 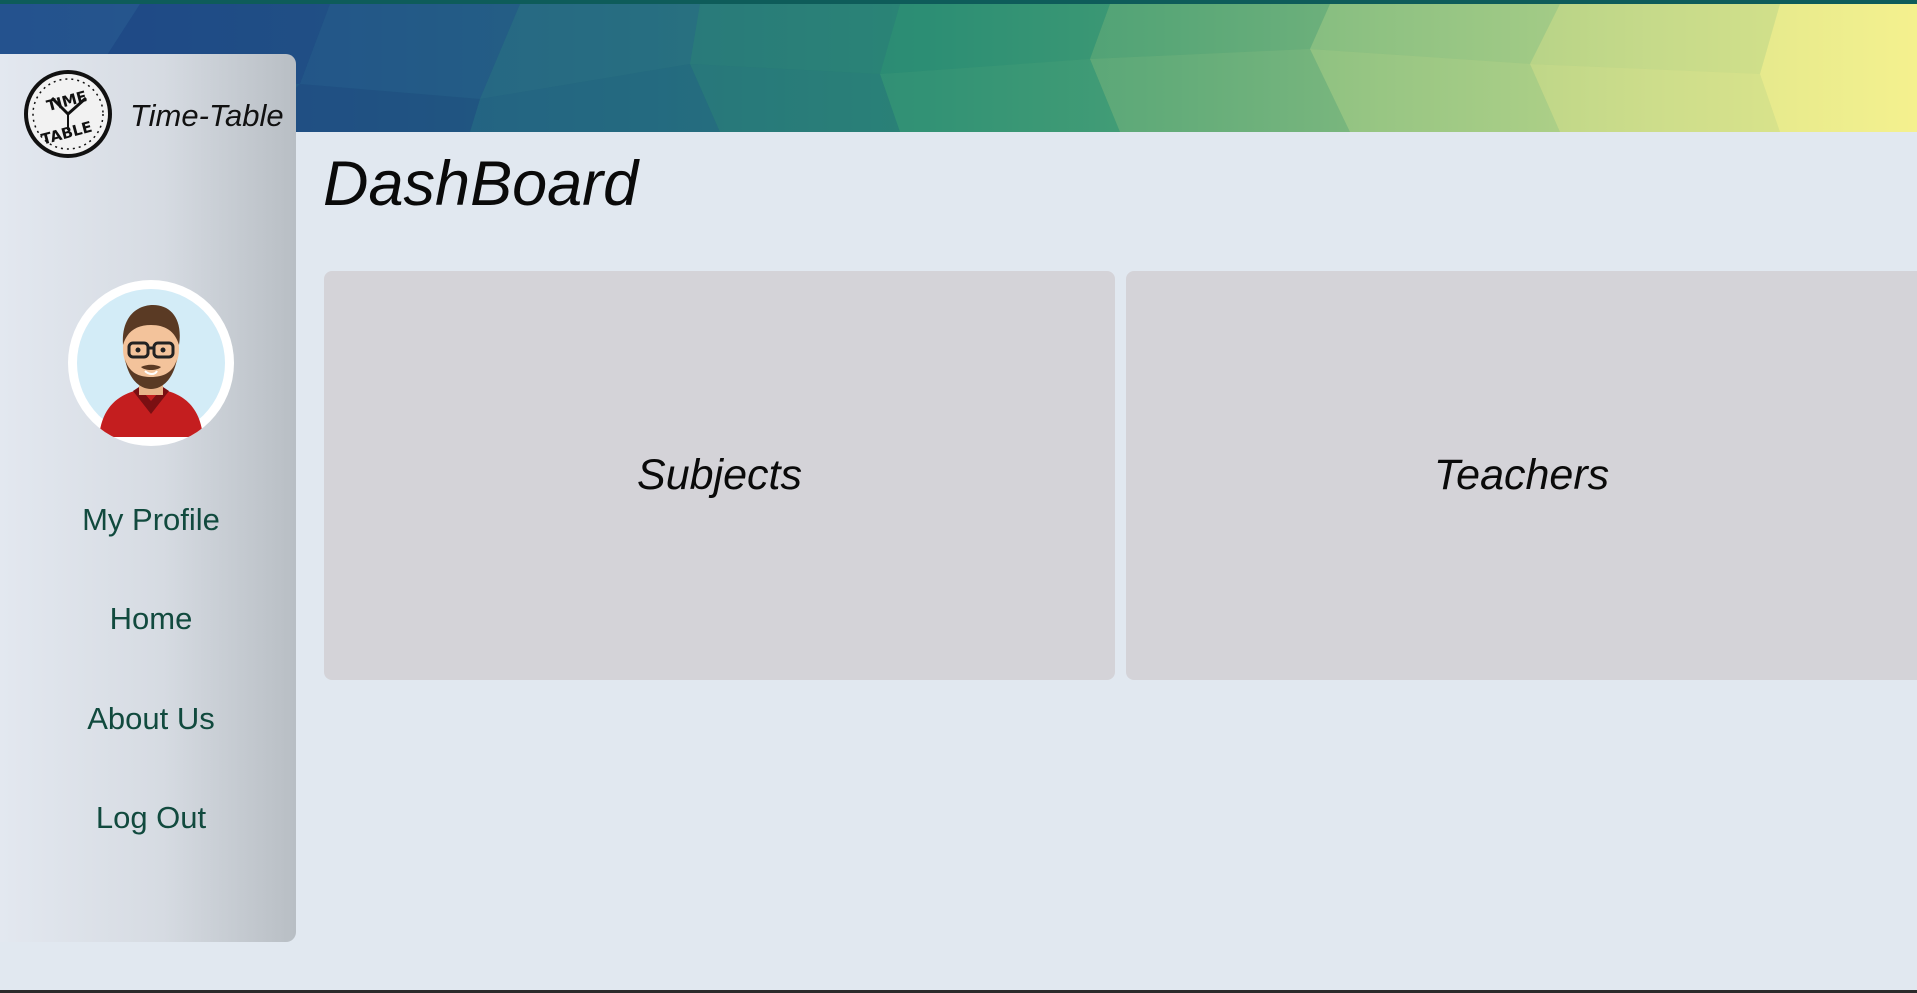 I want to click on page-title: DashBoard, so click(x=481, y=184).